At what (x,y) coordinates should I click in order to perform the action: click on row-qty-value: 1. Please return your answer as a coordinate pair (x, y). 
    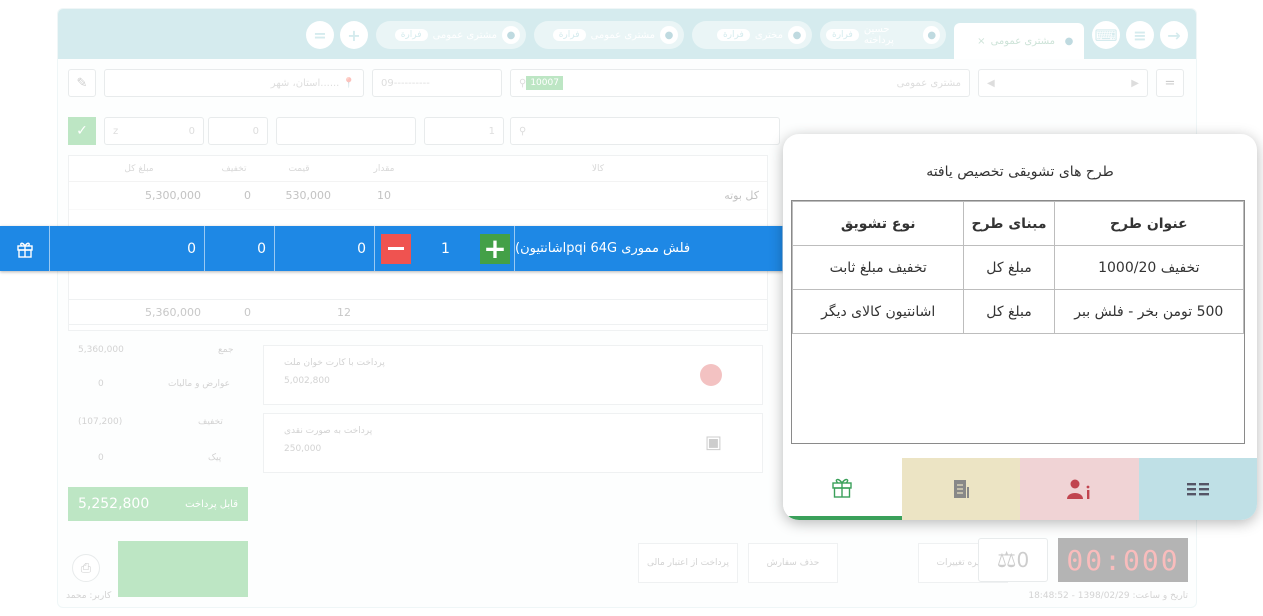
    Looking at the image, I should click on (445, 248).